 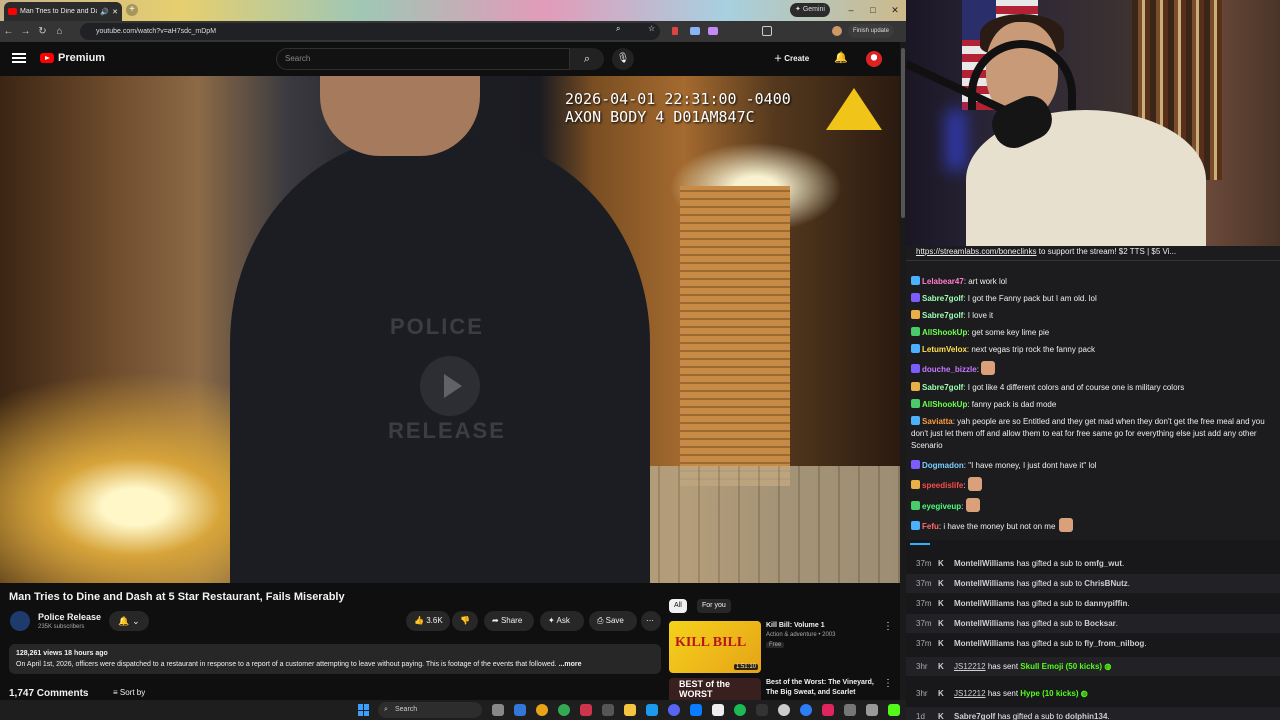 What do you see at coordinates (963, 506) in the screenshot?
I see `chat-colon: :` at bounding box center [963, 506].